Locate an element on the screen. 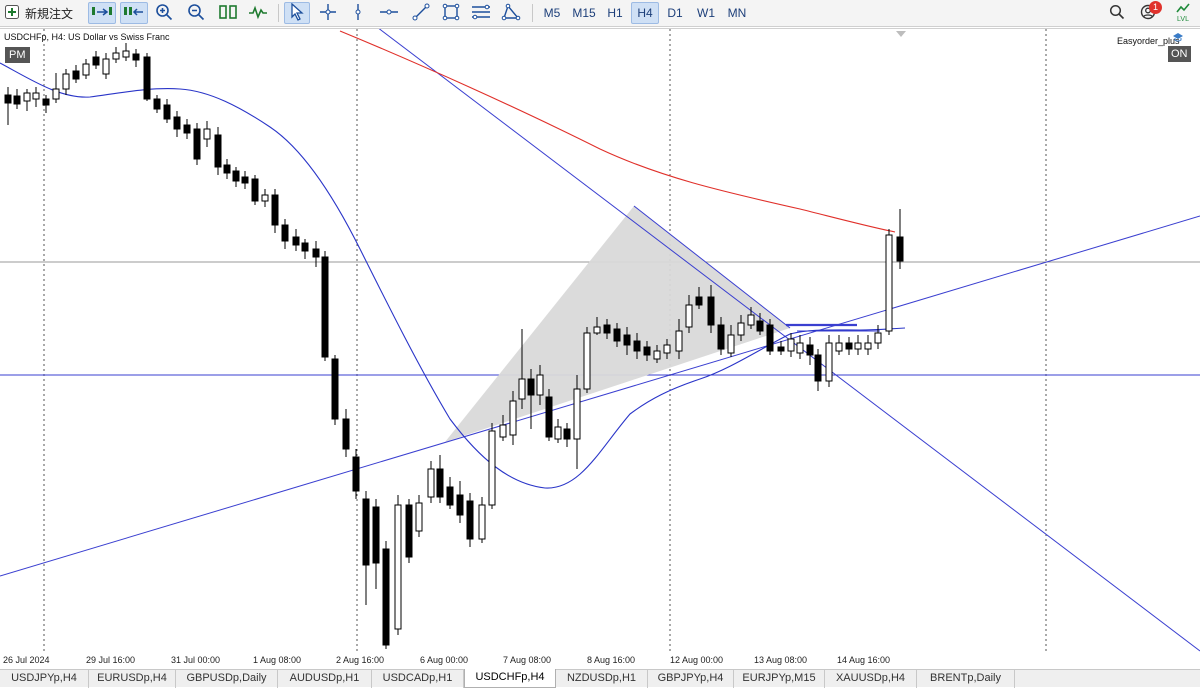 The height and width of the screenshot is (688, 1200). tab-xauusd: XAUUSDp,H4 is located at coordinates (871, 679).